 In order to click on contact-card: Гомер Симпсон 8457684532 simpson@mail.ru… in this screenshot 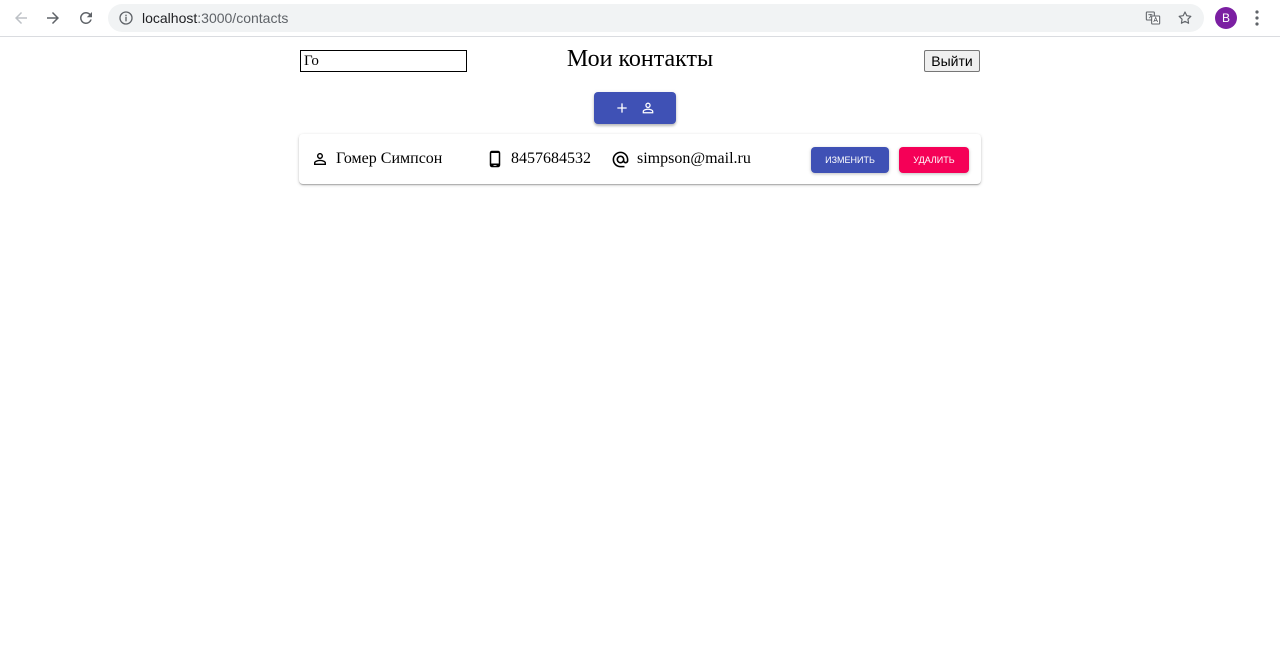, I will do `click(640, 159)`.